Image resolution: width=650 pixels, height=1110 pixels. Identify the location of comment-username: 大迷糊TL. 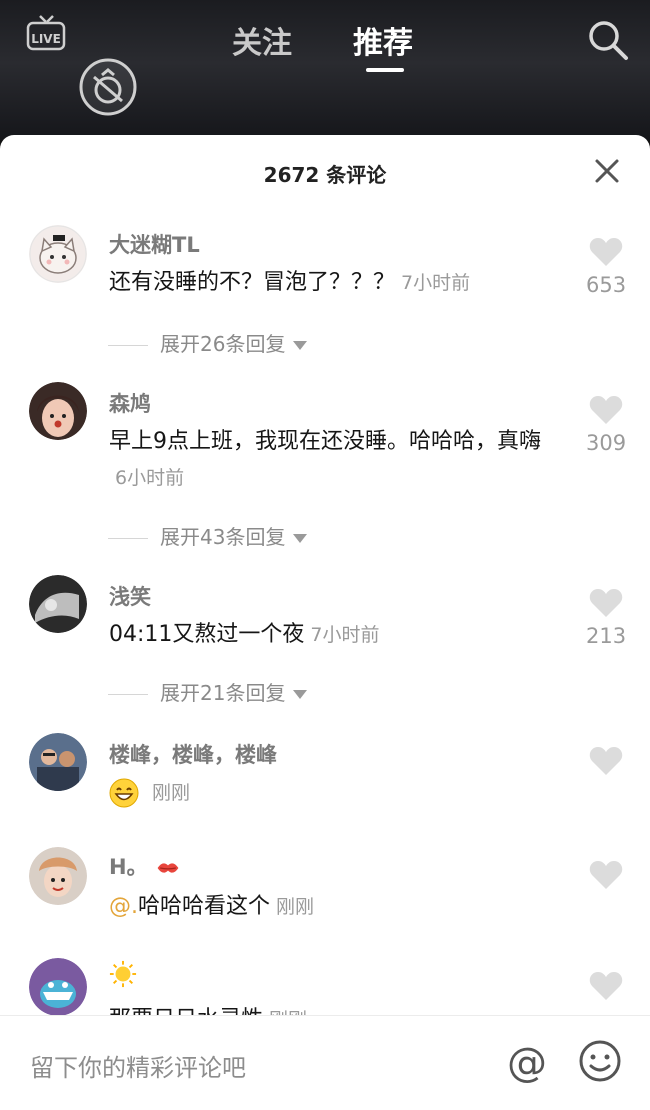
(154, 244).